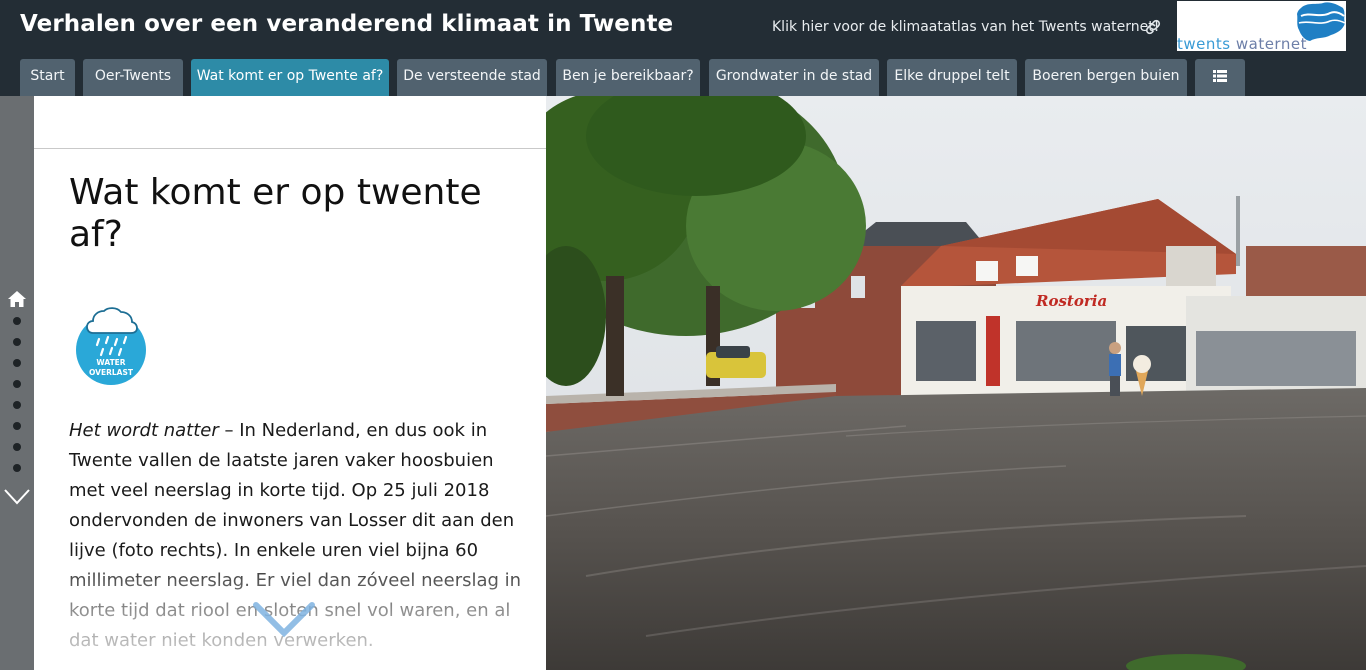 The image size is (1366, 670). I want to click on panel-header-bar, so click(290, 122).